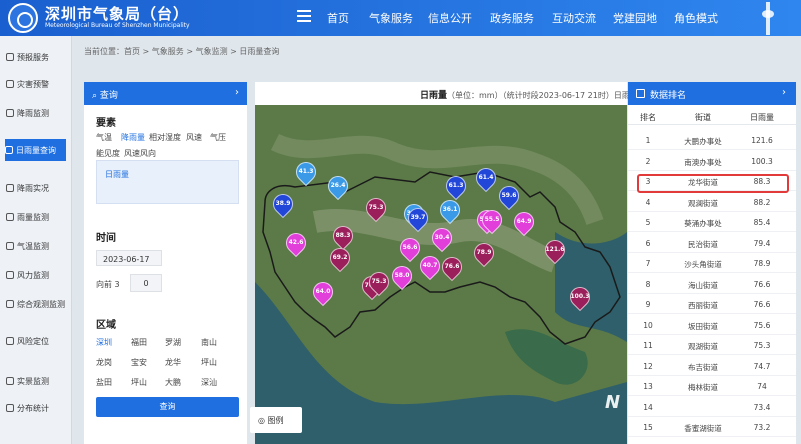 Image resolution: width=801 pixels, height=444 pixels. Describe the element at coordinates (703, 367) in the screenshot. I see `street-cell: 布吉街道` at that location.